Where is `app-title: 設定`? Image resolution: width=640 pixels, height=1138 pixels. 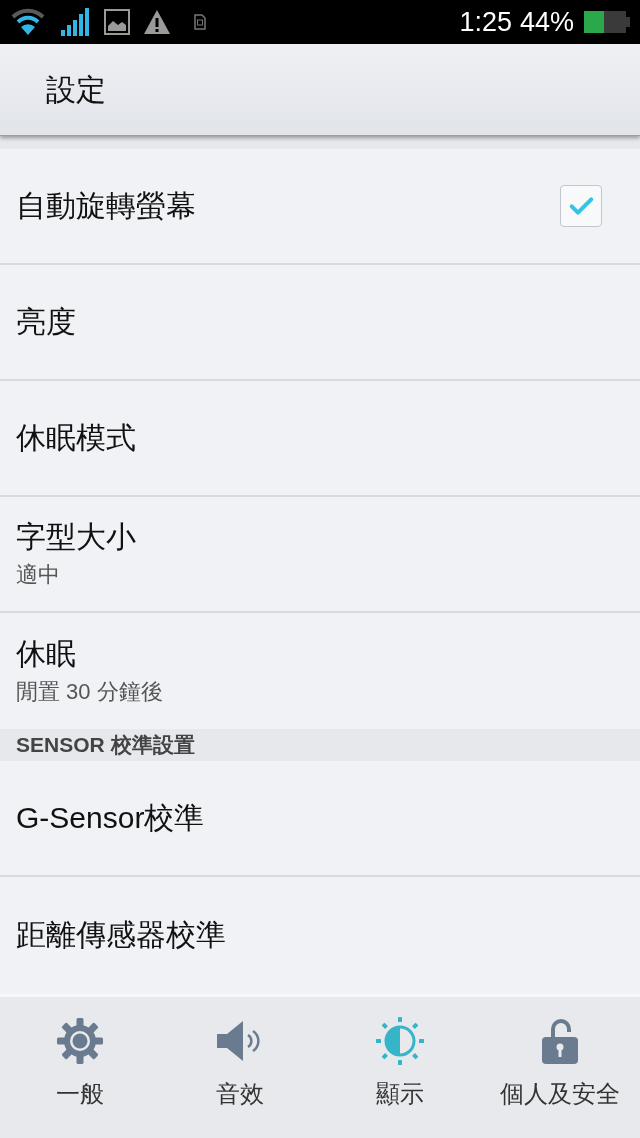 app-title: 設定 is located at coordinates (76, 89).